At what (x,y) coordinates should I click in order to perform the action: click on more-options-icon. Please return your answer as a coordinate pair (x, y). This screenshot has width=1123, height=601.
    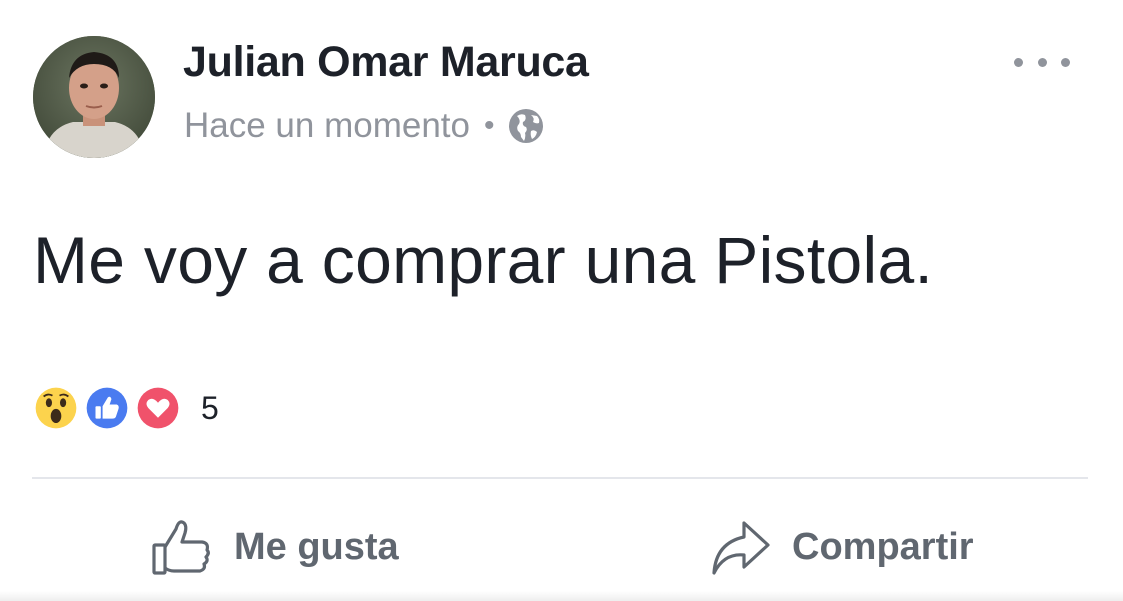
    Looking at the image, I should click on (1042, 62).